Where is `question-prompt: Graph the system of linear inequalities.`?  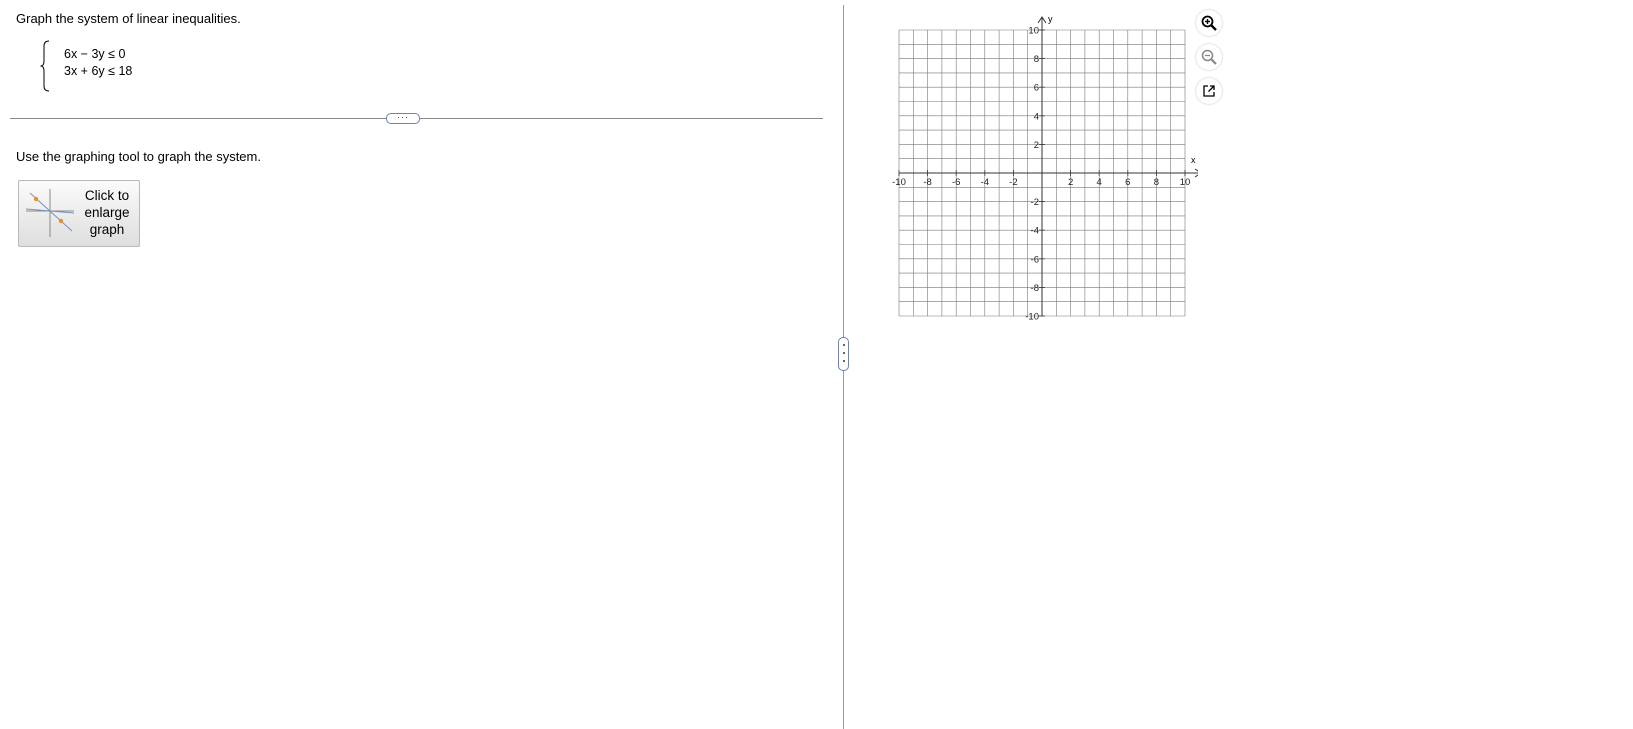
question-prompt: Graph the system of linear inequalities. is located at coordinates (128, 18).